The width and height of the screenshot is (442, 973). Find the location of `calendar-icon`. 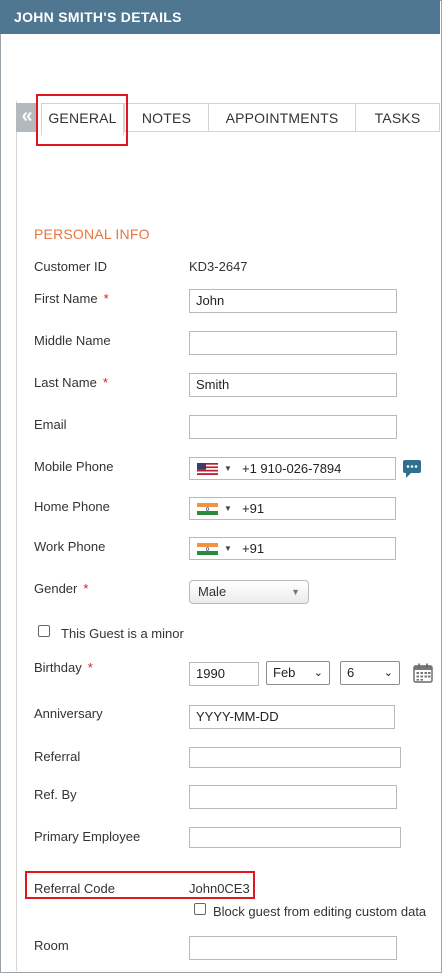

calendar-icon is located at coordinates (423, 673).